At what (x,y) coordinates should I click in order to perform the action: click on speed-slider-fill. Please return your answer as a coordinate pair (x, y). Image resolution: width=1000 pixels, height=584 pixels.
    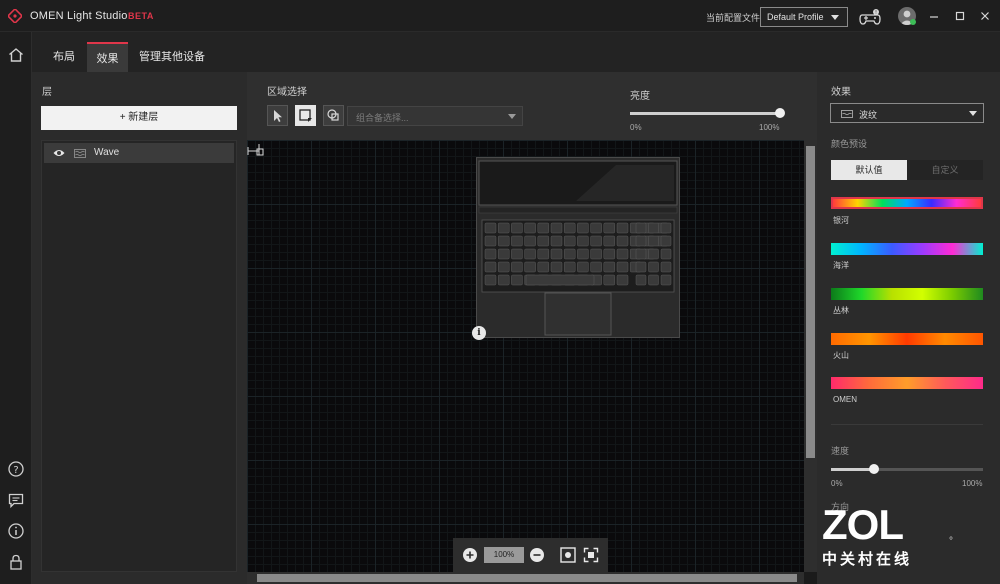
    Looking at the image, I should click on (852, 469).